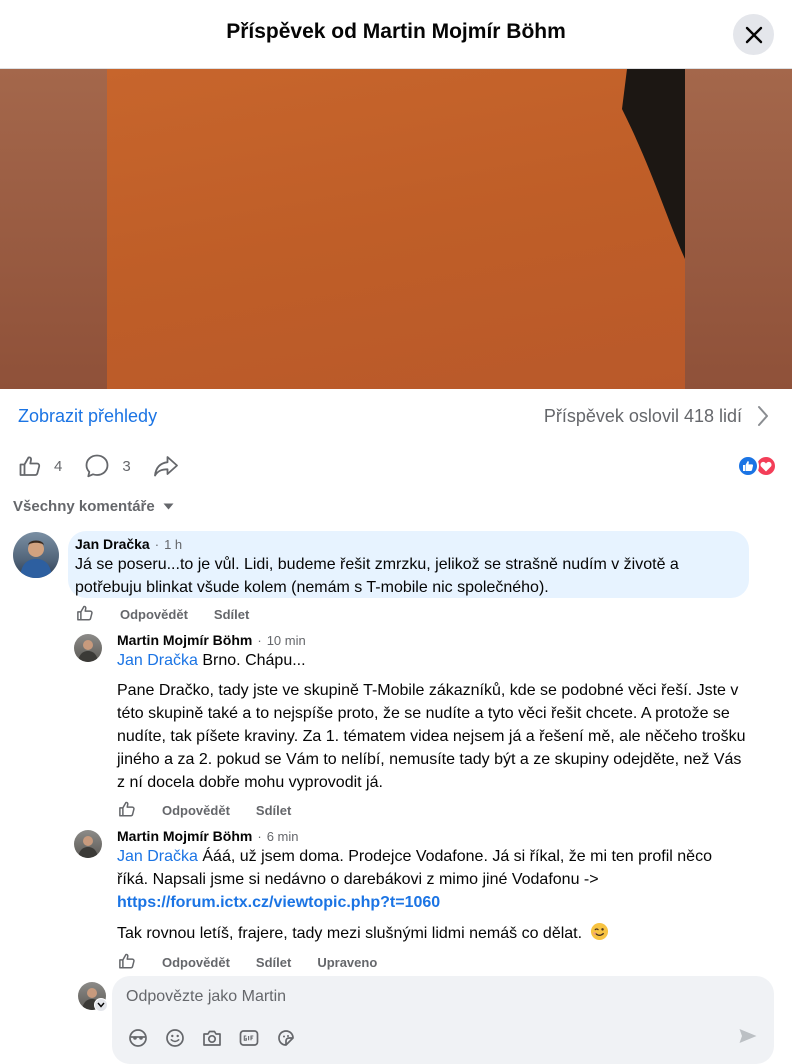  Describe the element at coordinates (58, 466) in the screenshot. I see `likes-count: 4` at that location.